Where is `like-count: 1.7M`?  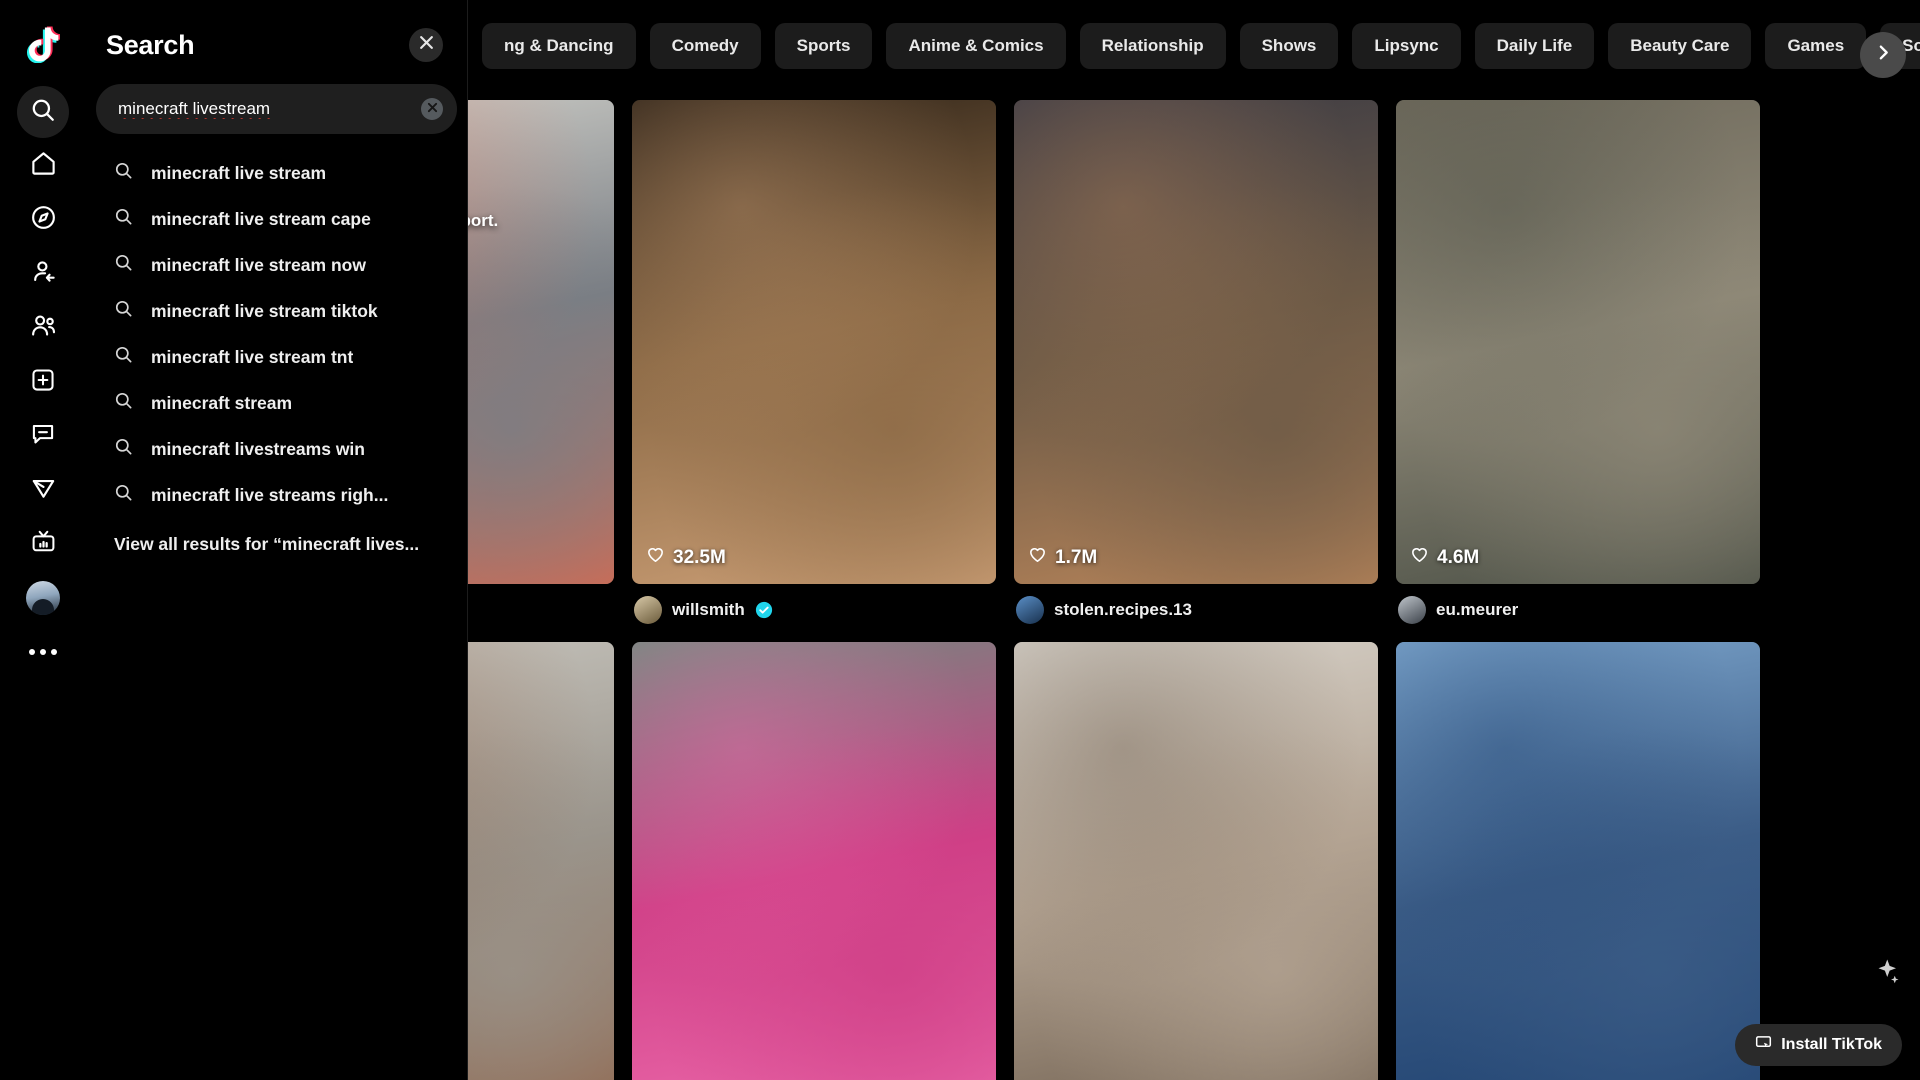 like-count: 1.7M is located at coordinates (1062, 557).